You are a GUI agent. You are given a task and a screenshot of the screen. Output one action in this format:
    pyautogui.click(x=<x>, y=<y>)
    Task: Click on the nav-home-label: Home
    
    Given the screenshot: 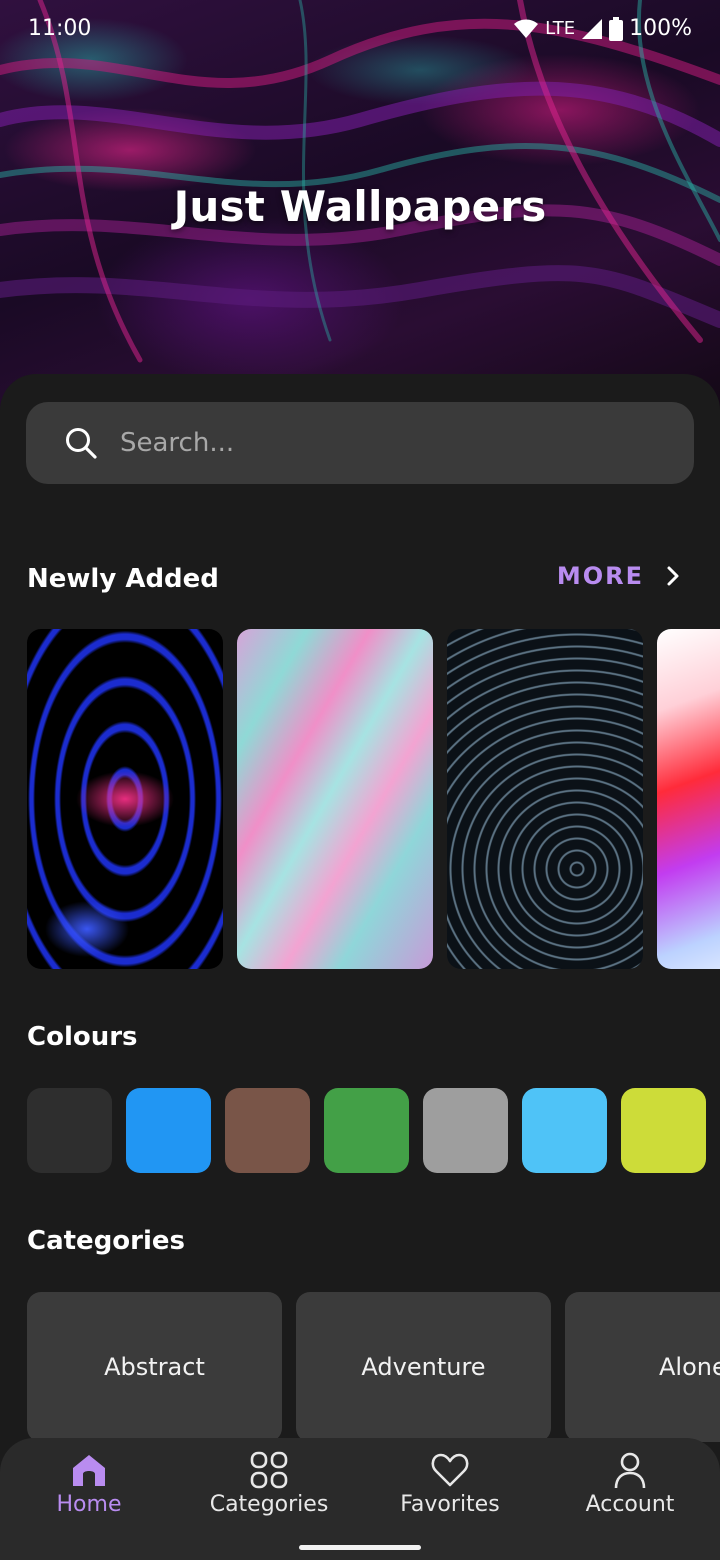 What is the action you would take?
    pyautogui.click(x=89, y=1504)
    